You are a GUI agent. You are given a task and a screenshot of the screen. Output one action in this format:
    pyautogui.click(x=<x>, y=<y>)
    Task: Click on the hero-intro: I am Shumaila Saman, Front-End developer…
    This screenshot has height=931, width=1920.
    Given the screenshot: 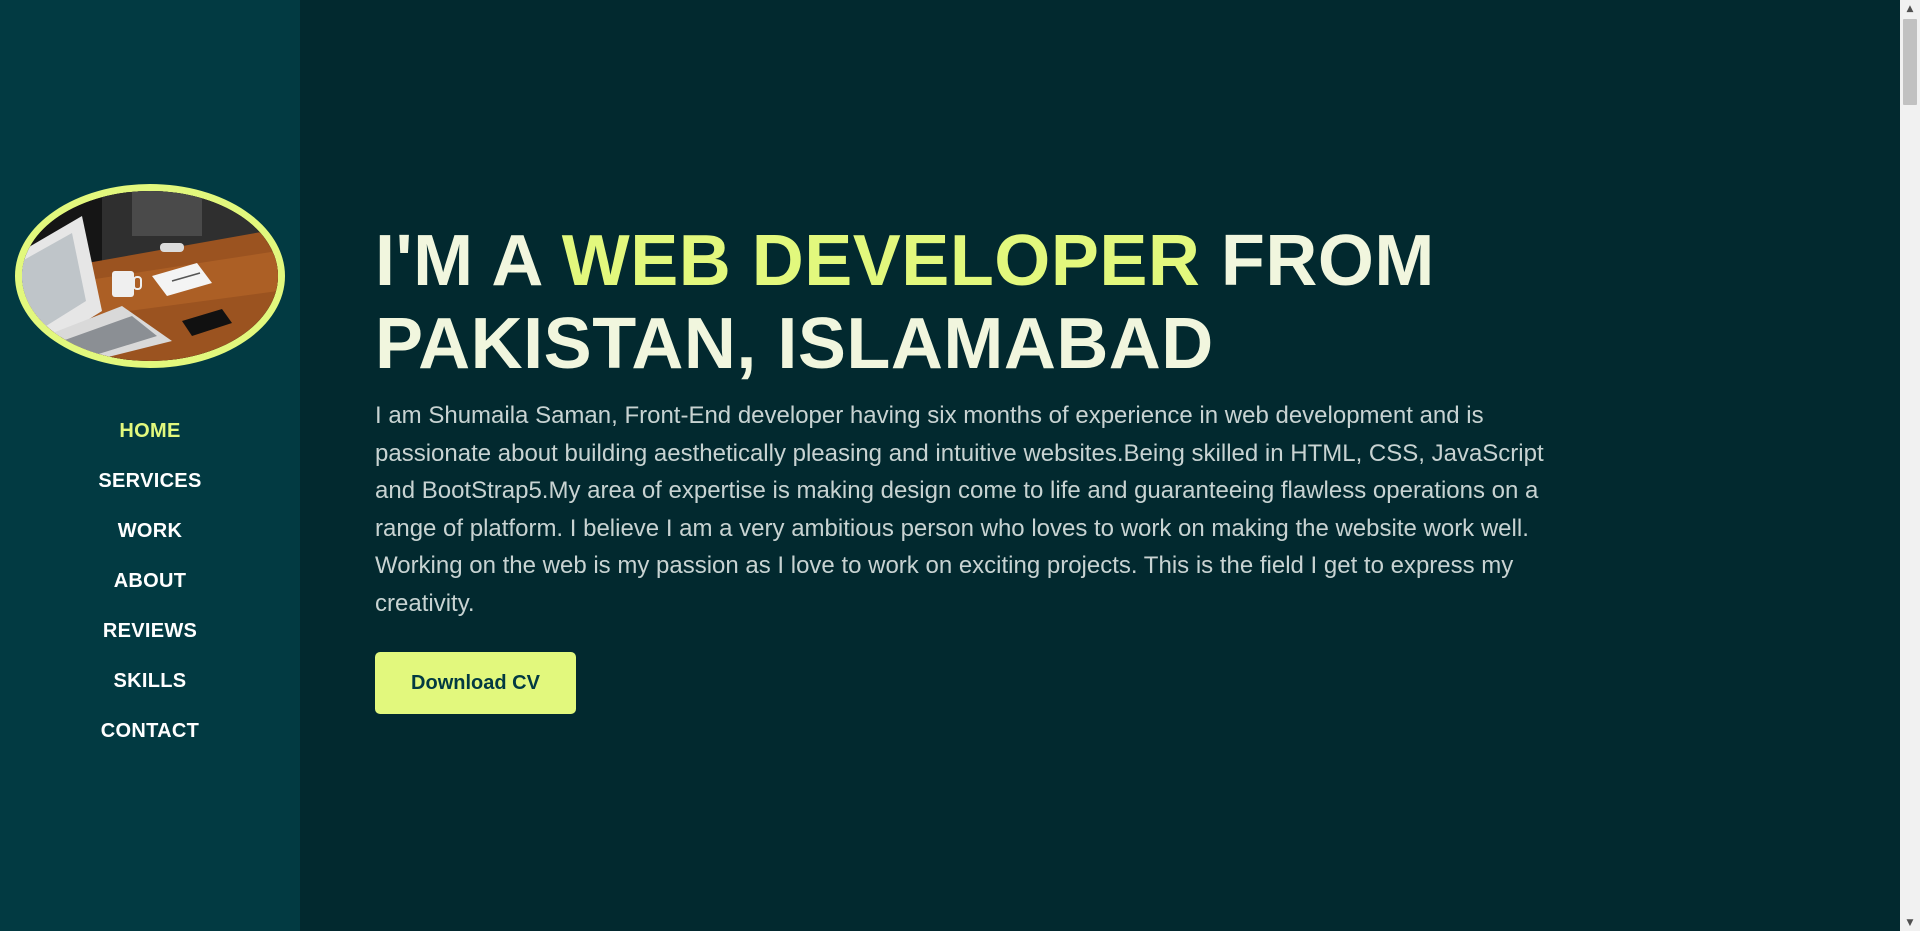 What is the action you would take?
    pyautogui.click(x=959, y=509)
    